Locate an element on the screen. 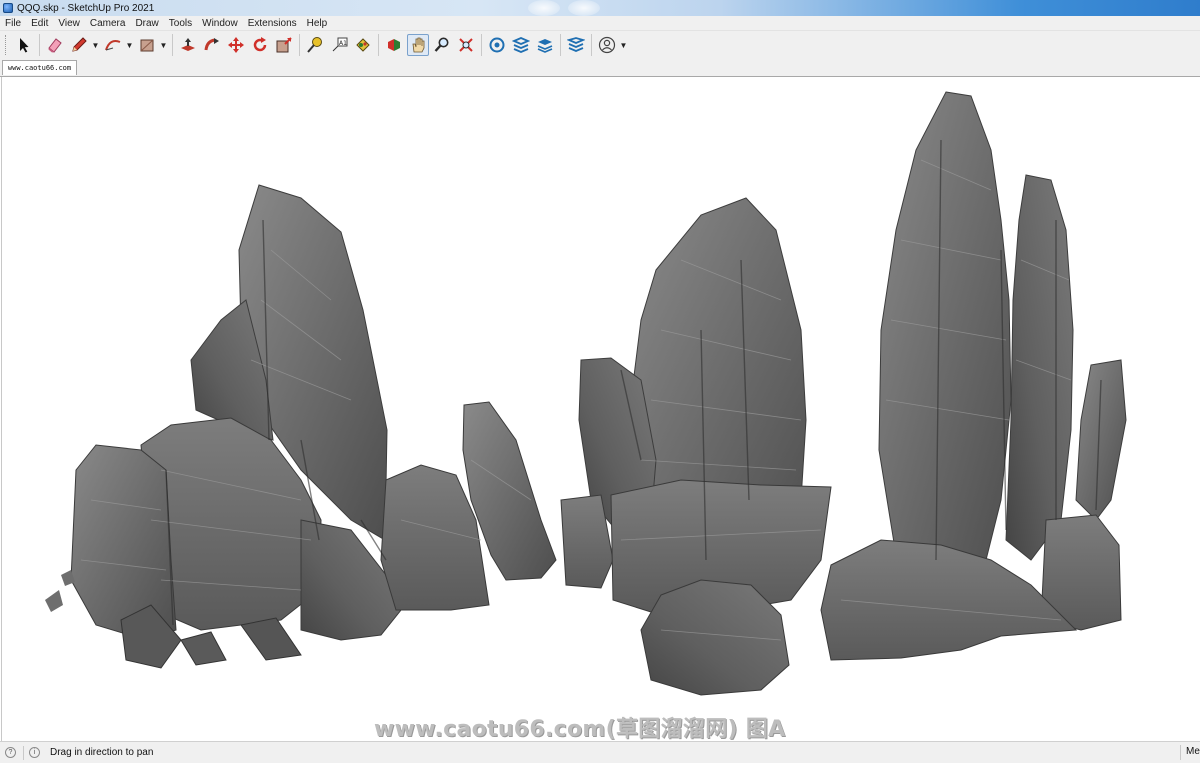  rotate-tool-button is located at coordinates (260, 45).